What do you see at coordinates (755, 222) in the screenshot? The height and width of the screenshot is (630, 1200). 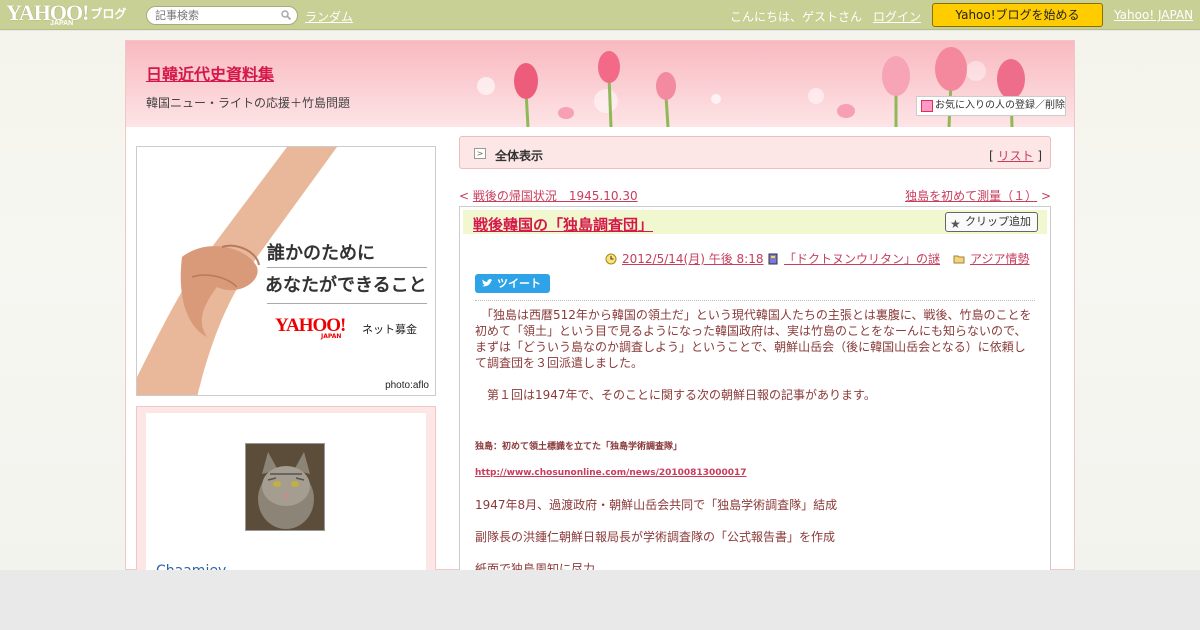 I see `post-title-bar: 戦後韓国の「独島調査団」 ★ クリップ追加` at bounding box center [755, 222].